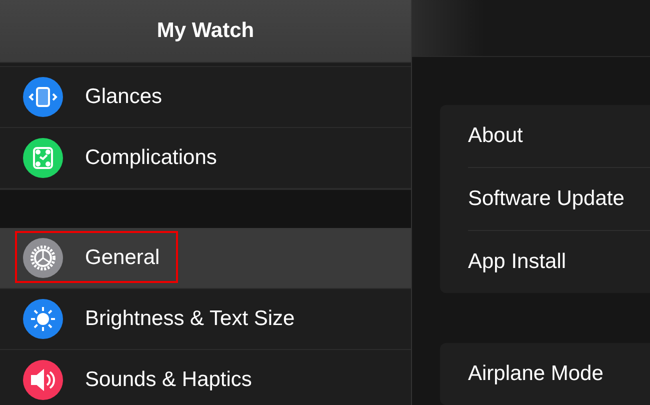 Image resolution: width=650 pixels, height=405 pixels. I want to click on watch-face-icon, so click(43, 158).